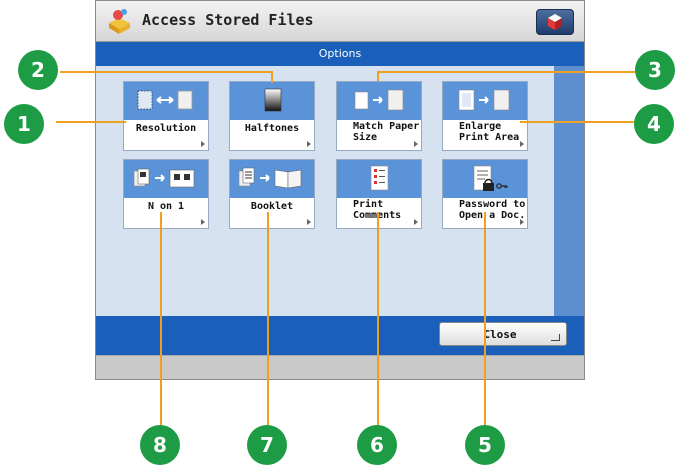 This screenshot has height=472, width=681. Describe the element at coordinates (377, 210) in the screenshot. I see `button-label: Print Comments` at that location.